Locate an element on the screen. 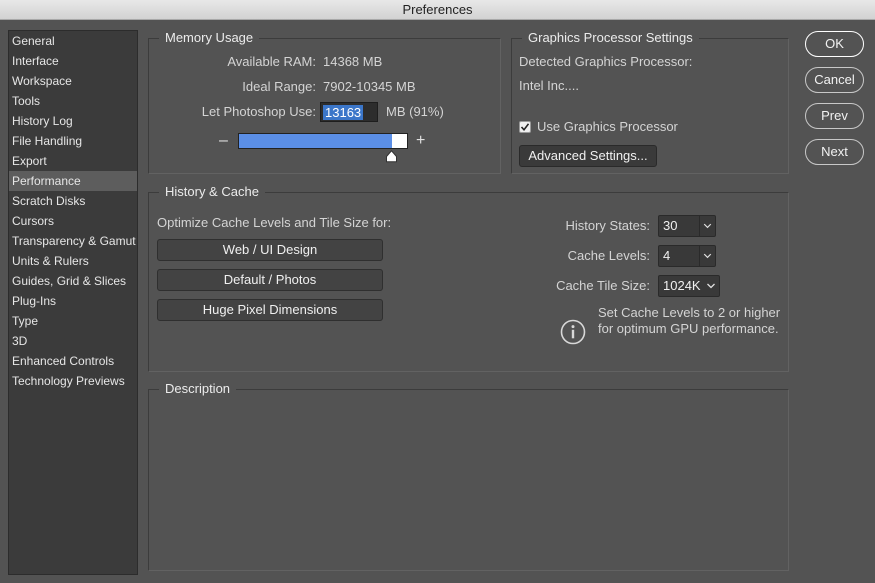 The height and width of the screenshot is (583, 875). default-photos-button: Default / Photos is located at coordinates (270, 280).